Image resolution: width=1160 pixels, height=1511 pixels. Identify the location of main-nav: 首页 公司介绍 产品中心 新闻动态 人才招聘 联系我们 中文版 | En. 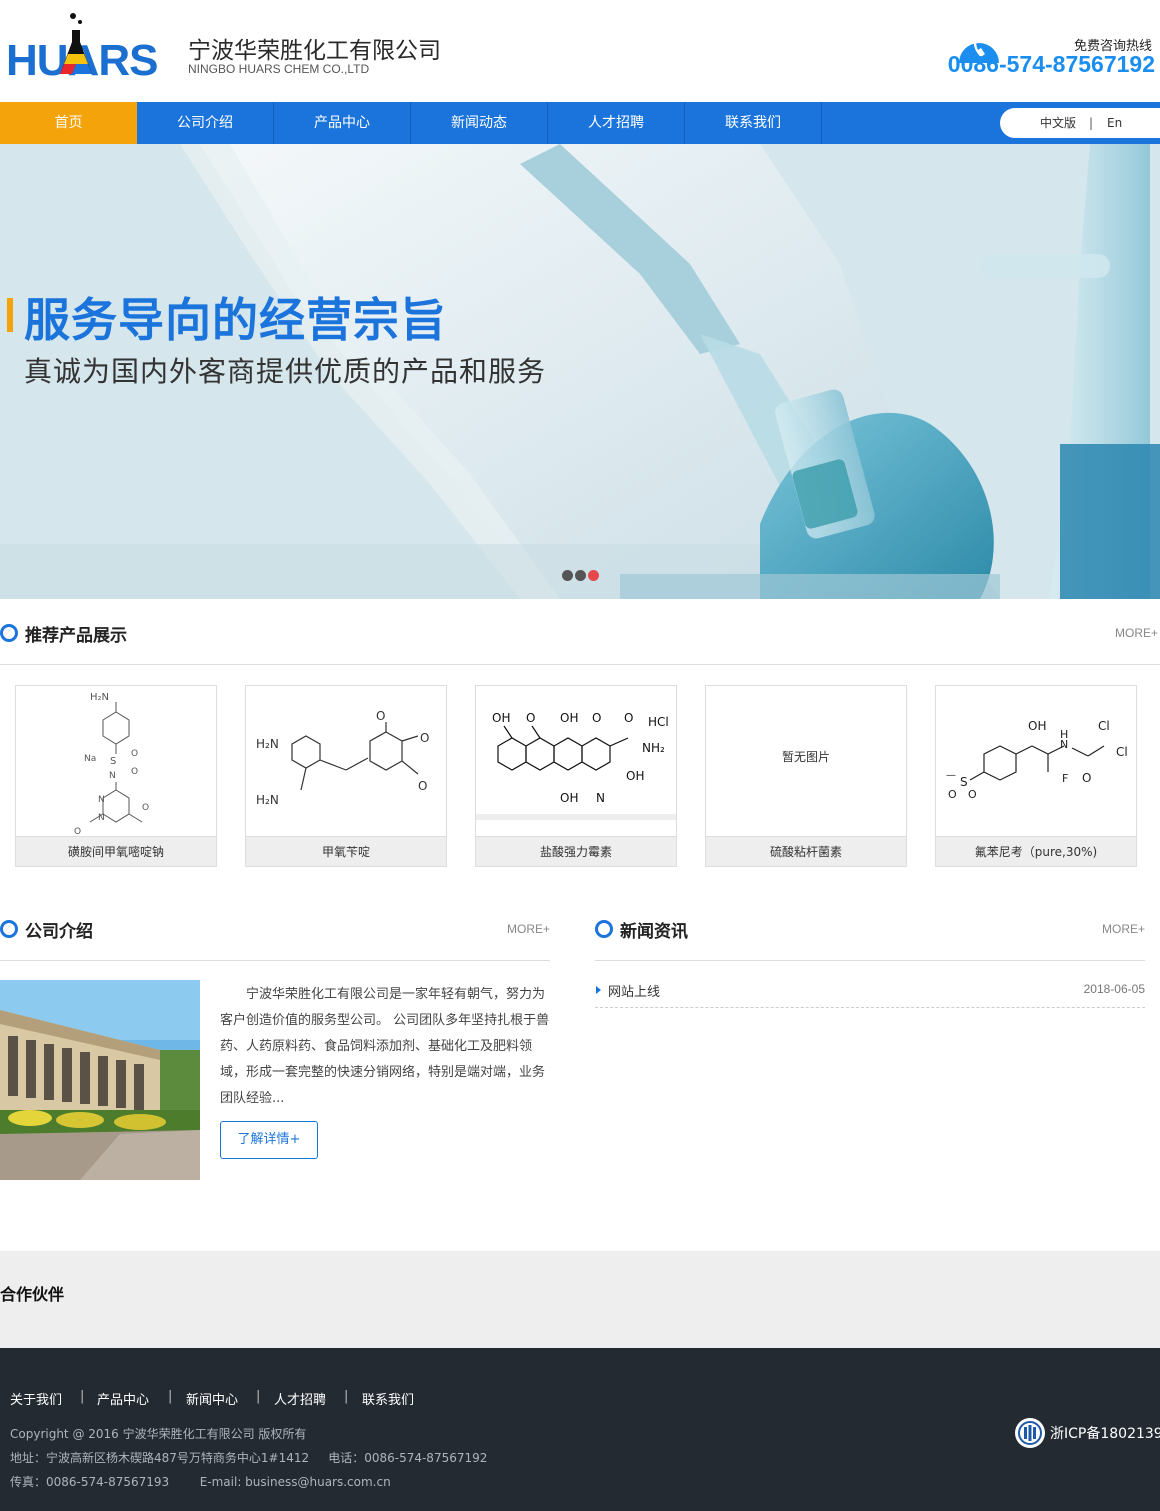
(580, 123).